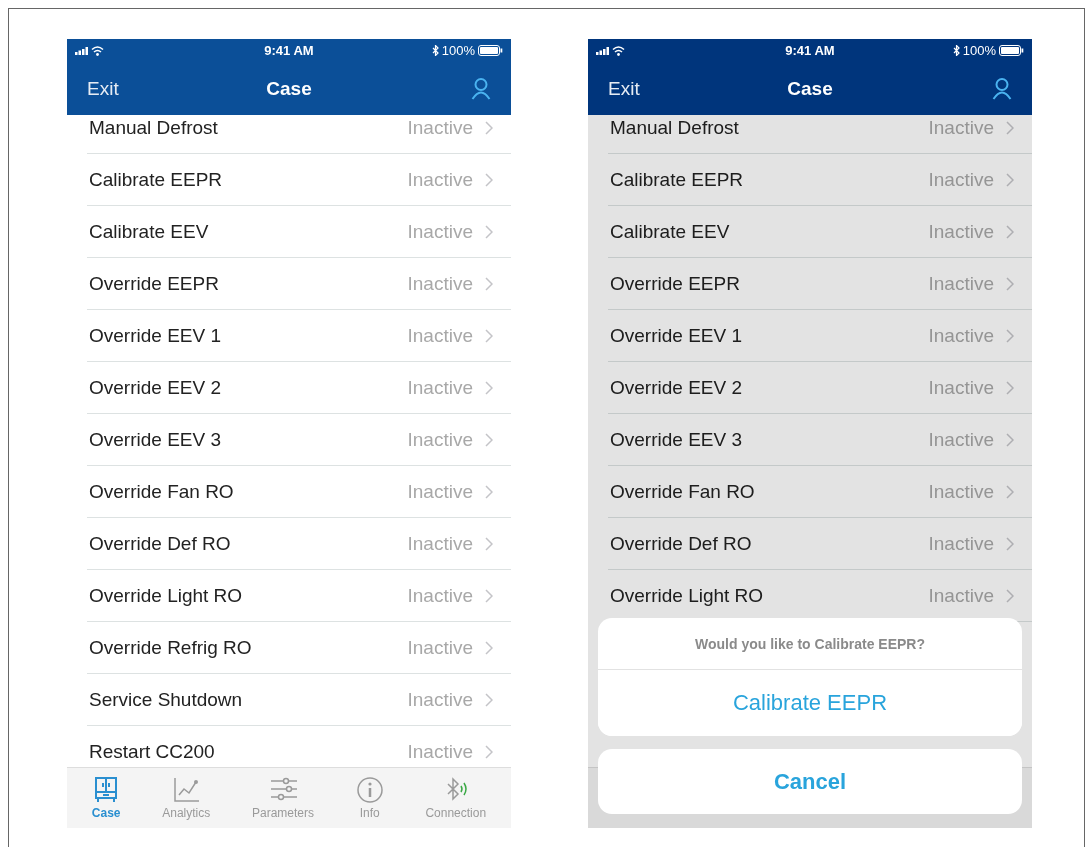  I want to click on list-row: Service Shutdown Inactive, so click(299, 700).